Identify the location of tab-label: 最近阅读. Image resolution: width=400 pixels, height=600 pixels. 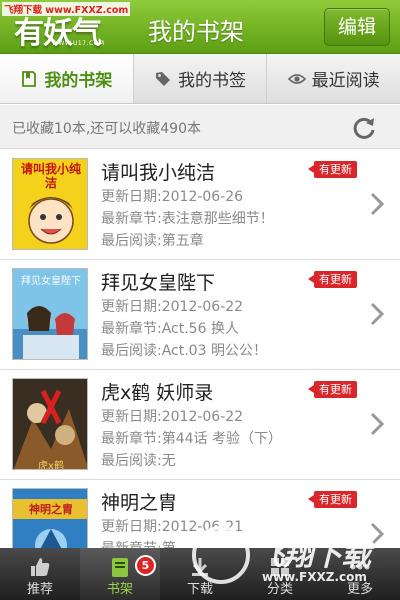
(345, 81).